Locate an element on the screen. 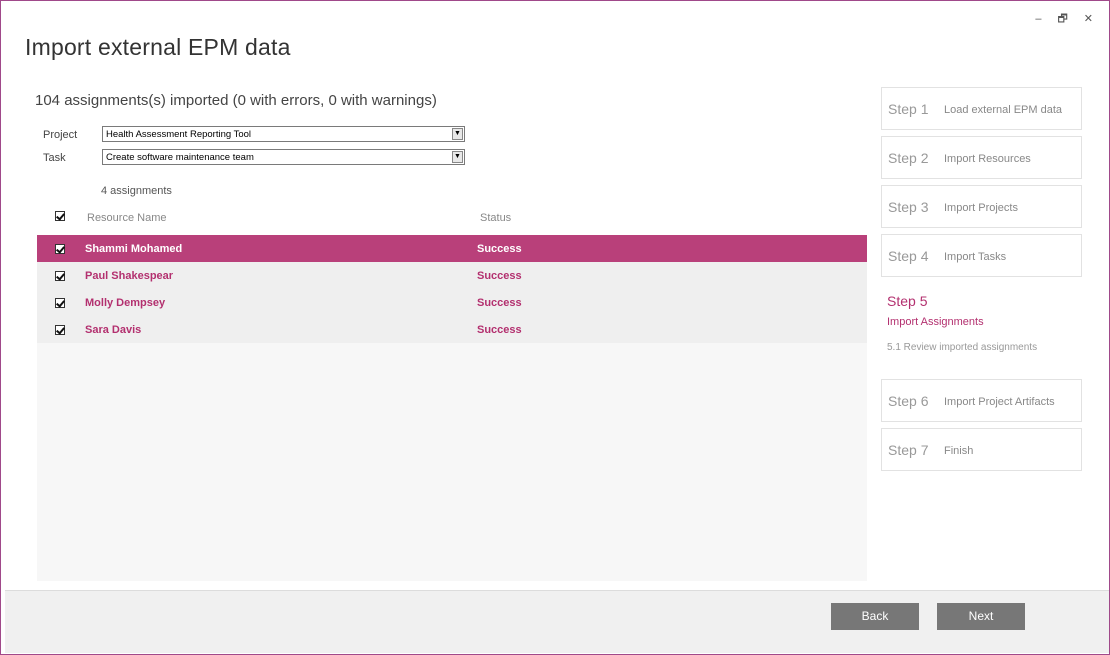 Image resolution: width=1110 pixels, height=655 pixels. project-value: Health Assessment Reporting Tool is located at coordinates (179, 134).